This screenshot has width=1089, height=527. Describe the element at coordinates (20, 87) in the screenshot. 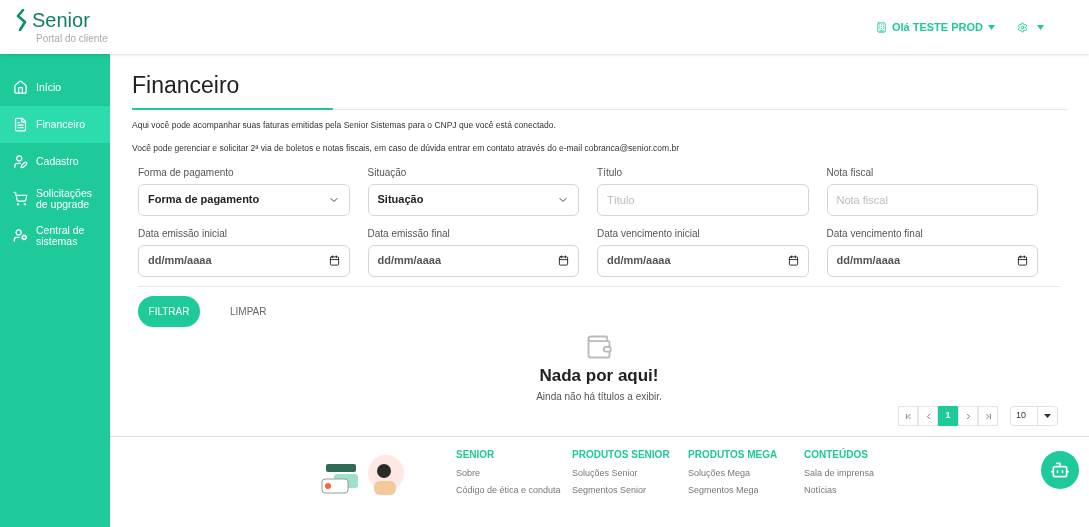

I see `home-icon` at that location.